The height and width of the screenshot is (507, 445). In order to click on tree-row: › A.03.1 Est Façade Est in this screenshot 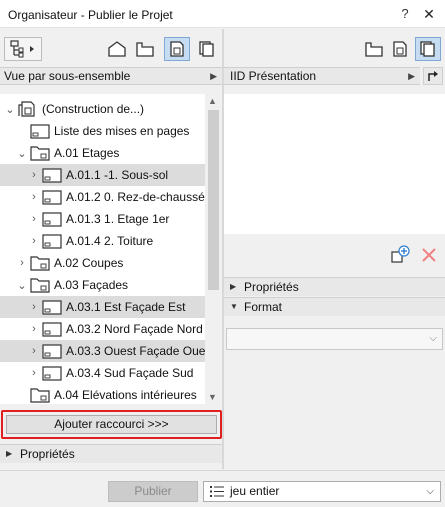, I will do `click(102, 307)`.